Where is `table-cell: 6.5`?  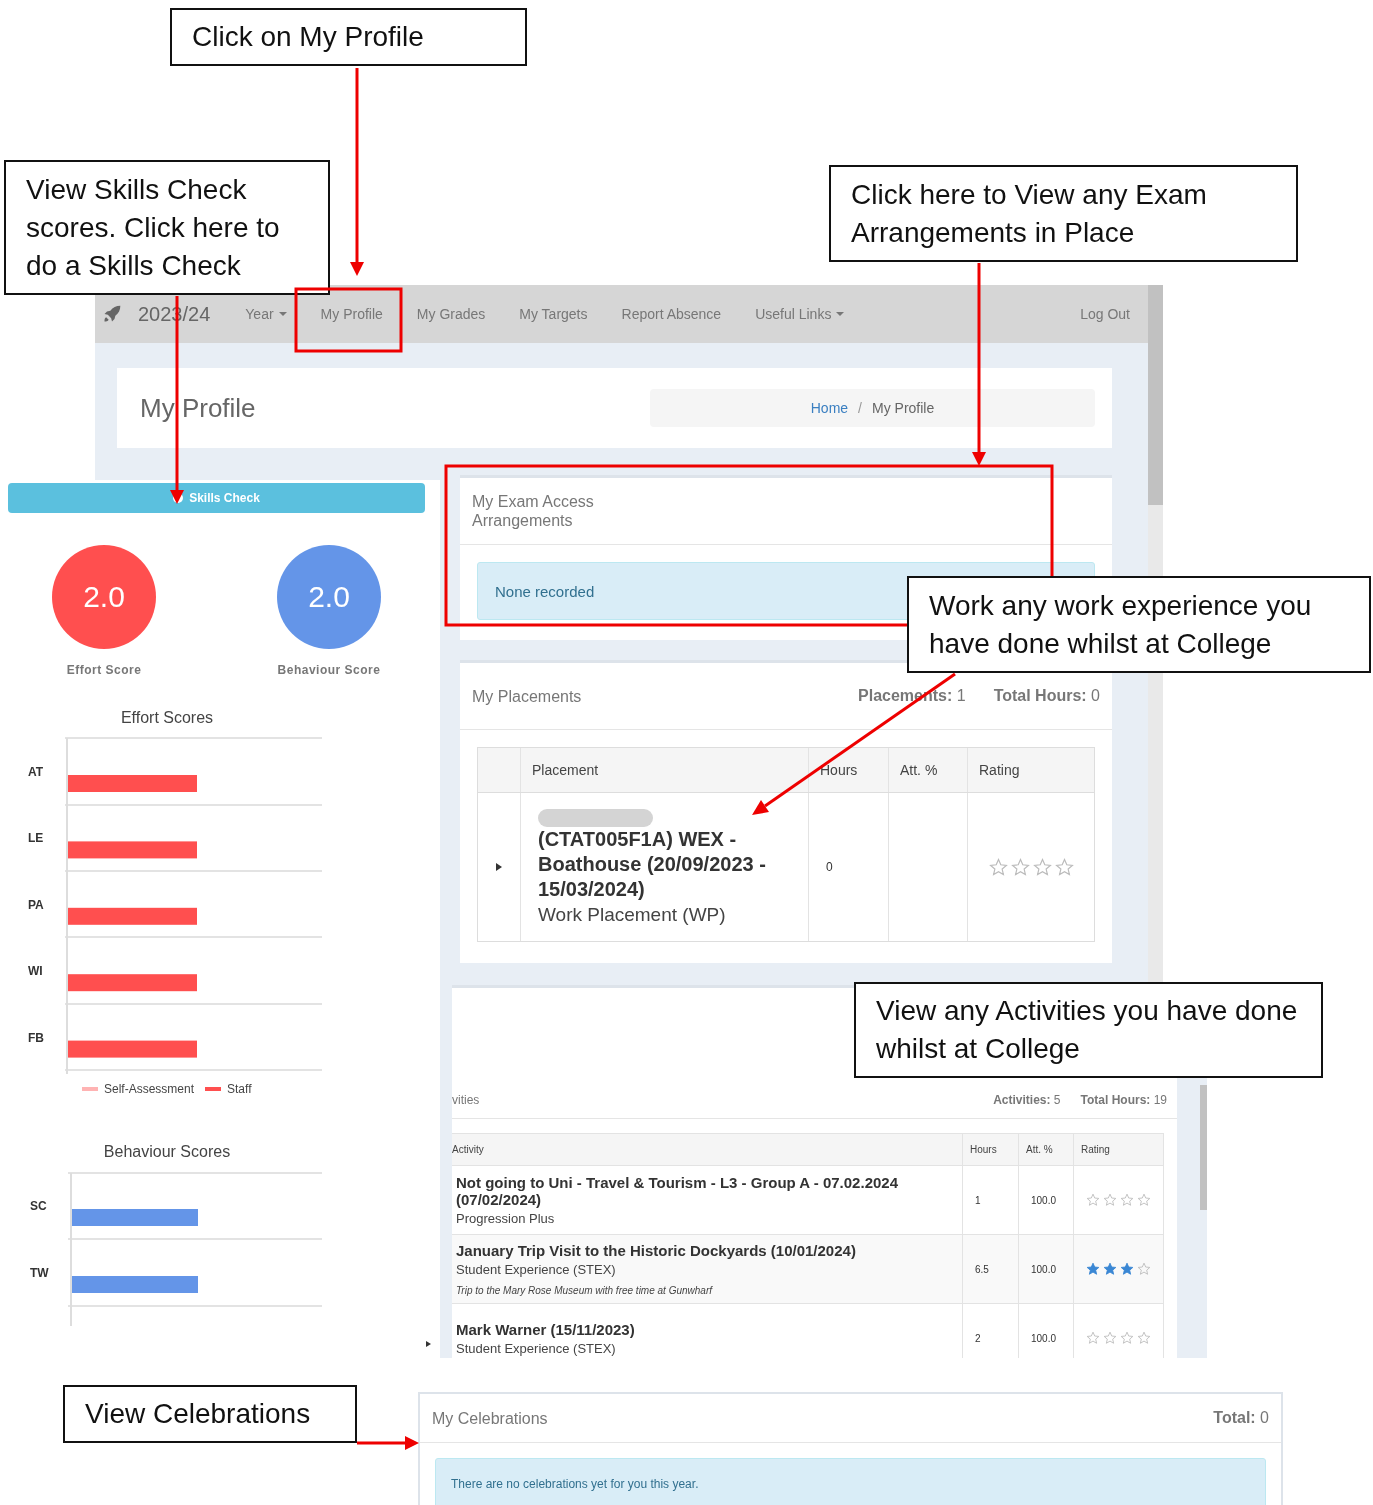 table-cell: 6.5 is located at coordinates (982, 1269).